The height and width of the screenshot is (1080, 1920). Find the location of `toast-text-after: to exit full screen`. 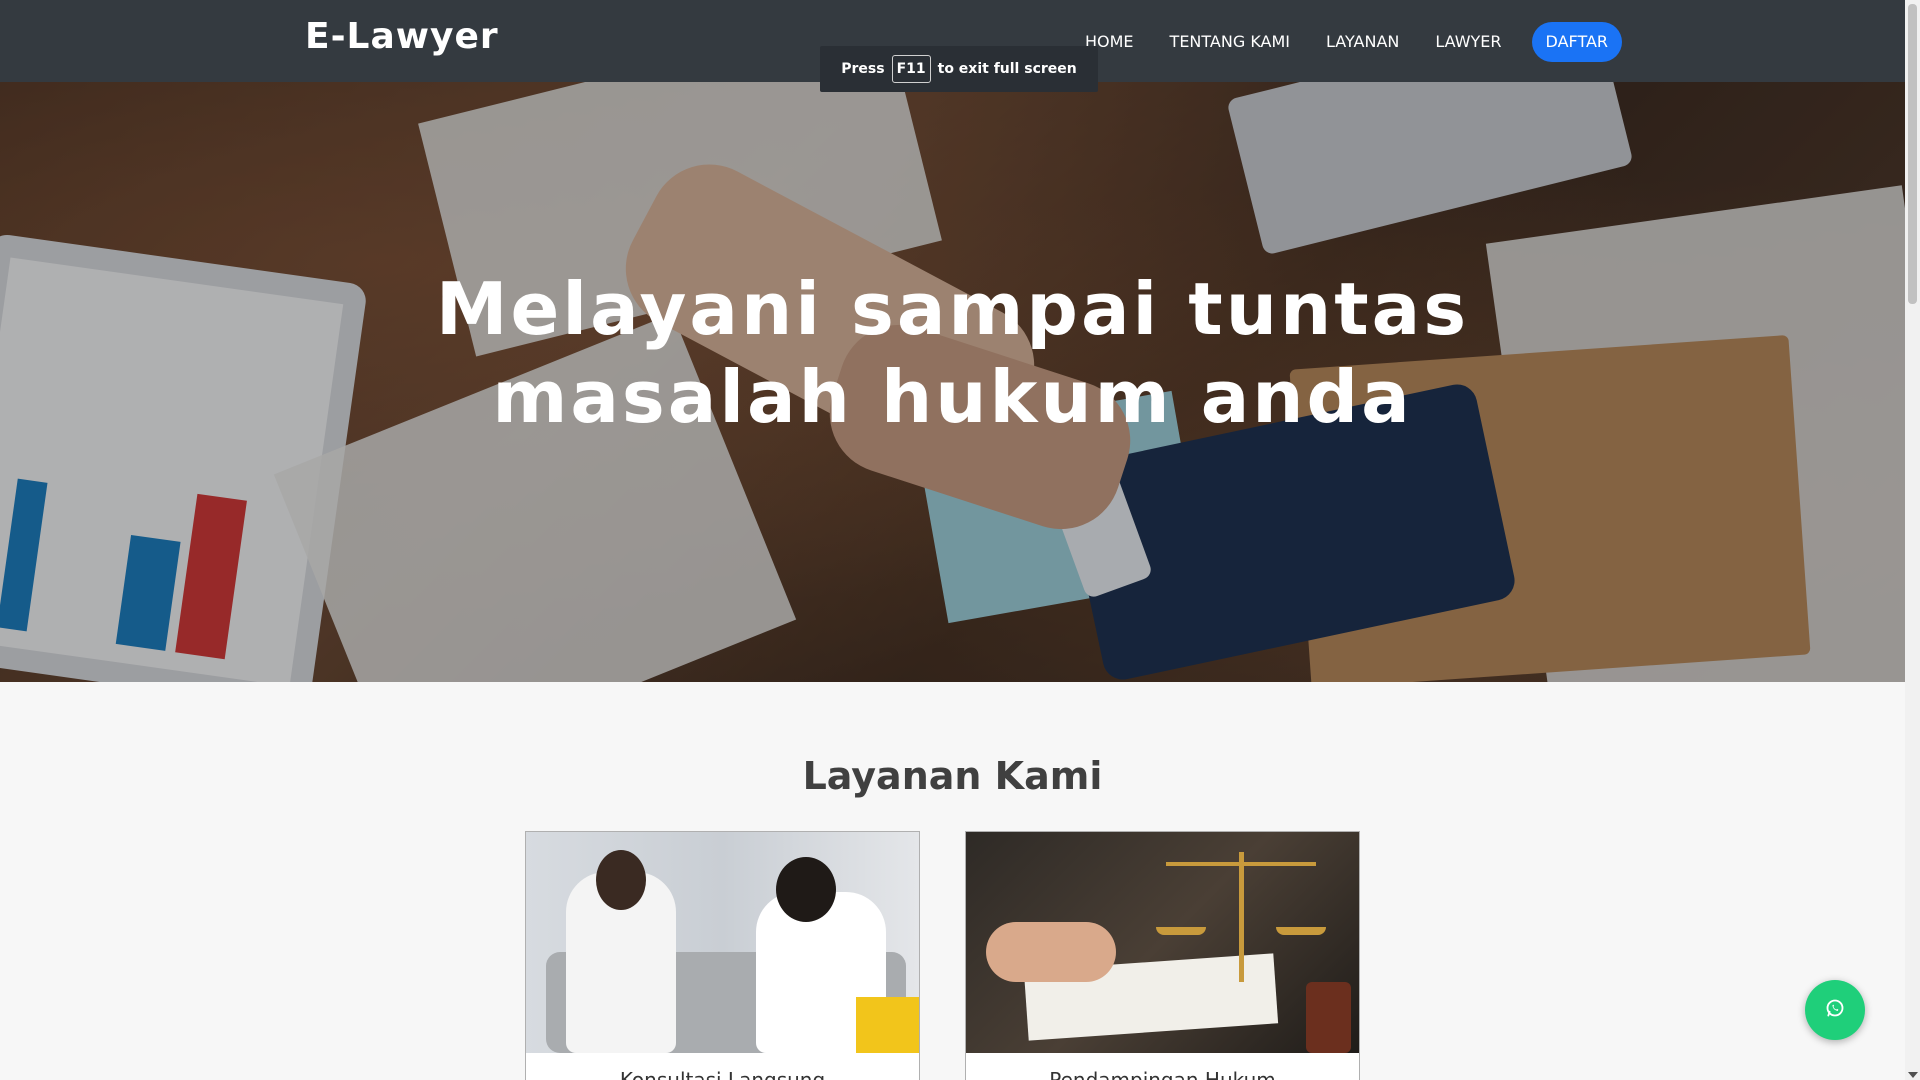

toast-text-after: to exit full screen is located at coordinates (1007, 69).